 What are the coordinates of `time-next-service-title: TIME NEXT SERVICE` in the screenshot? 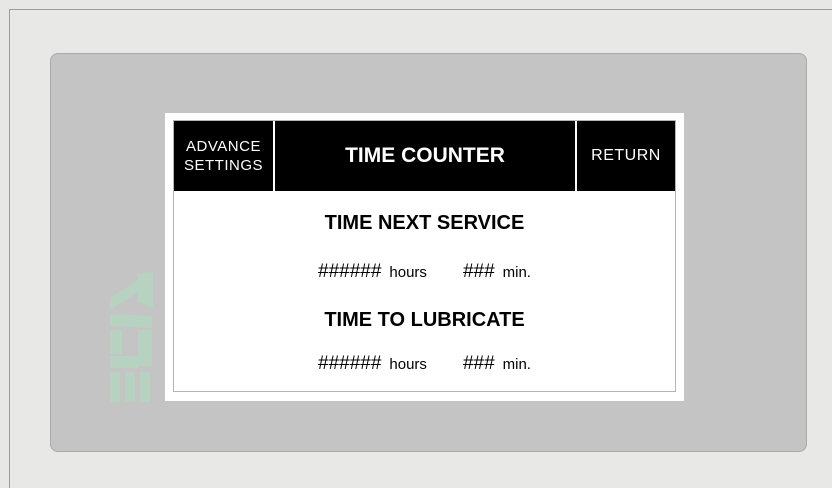 It's located at (424, 223).